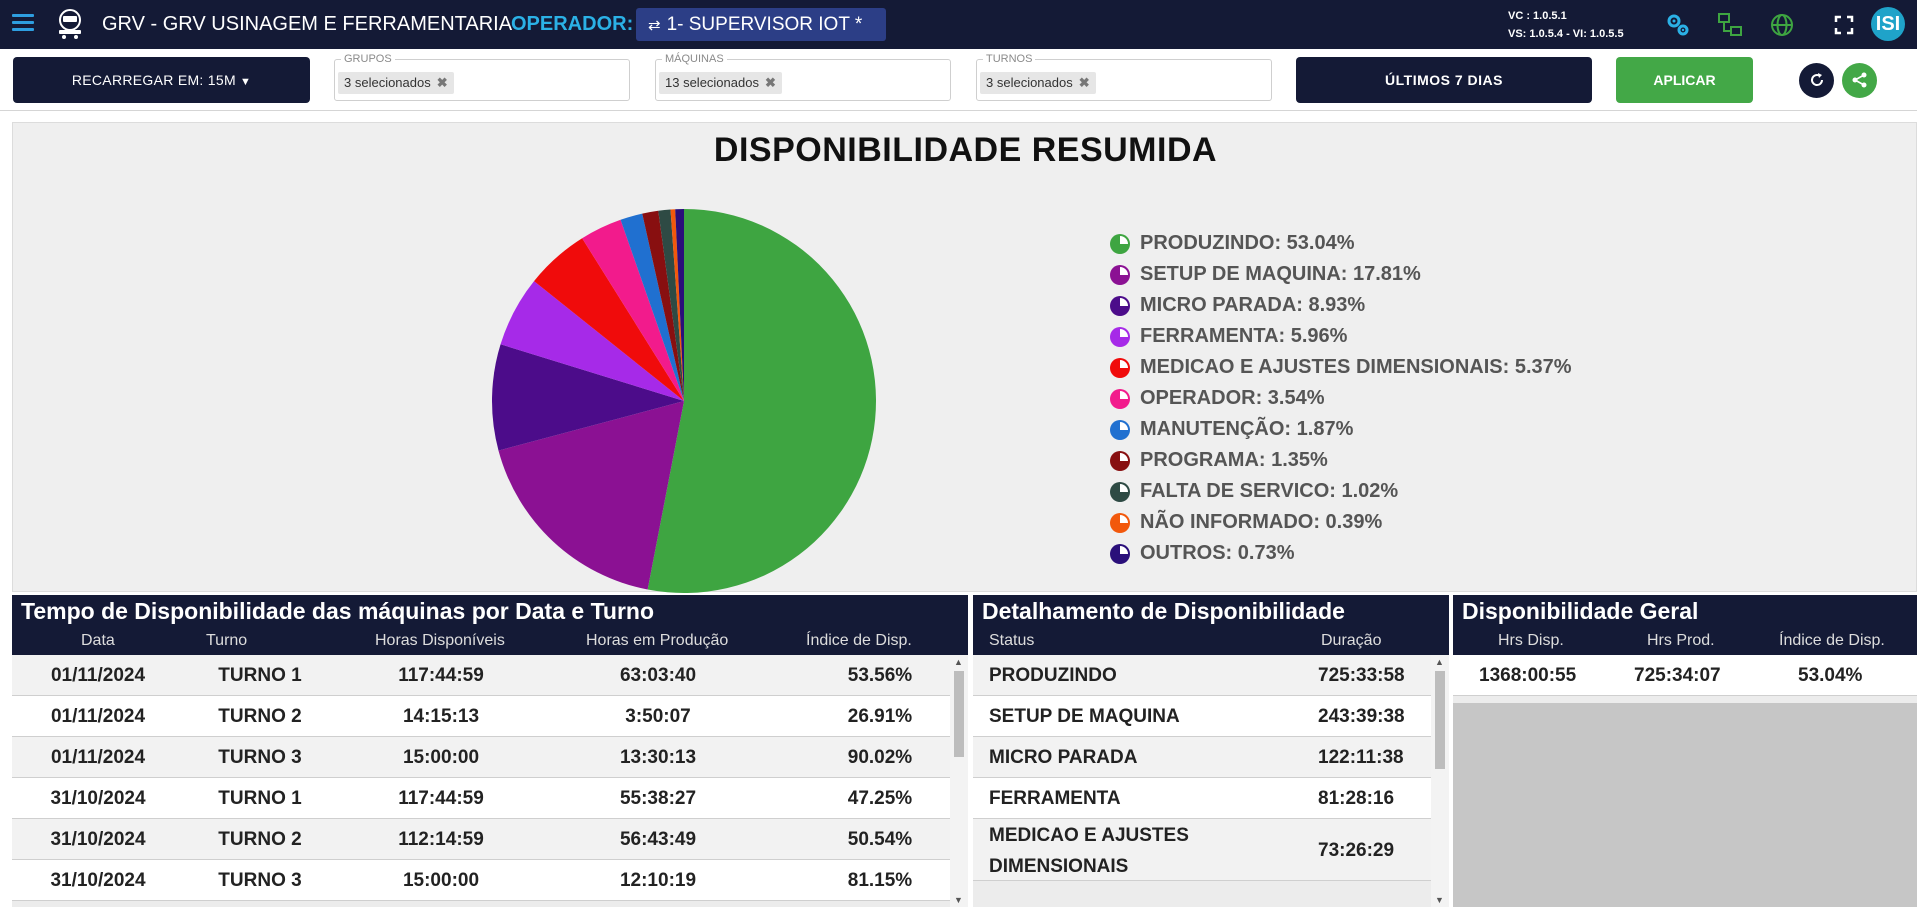  Describe the element at coordinates (658, 675) in the screenshot. I see `table-cell: 63:03:40` at that location.